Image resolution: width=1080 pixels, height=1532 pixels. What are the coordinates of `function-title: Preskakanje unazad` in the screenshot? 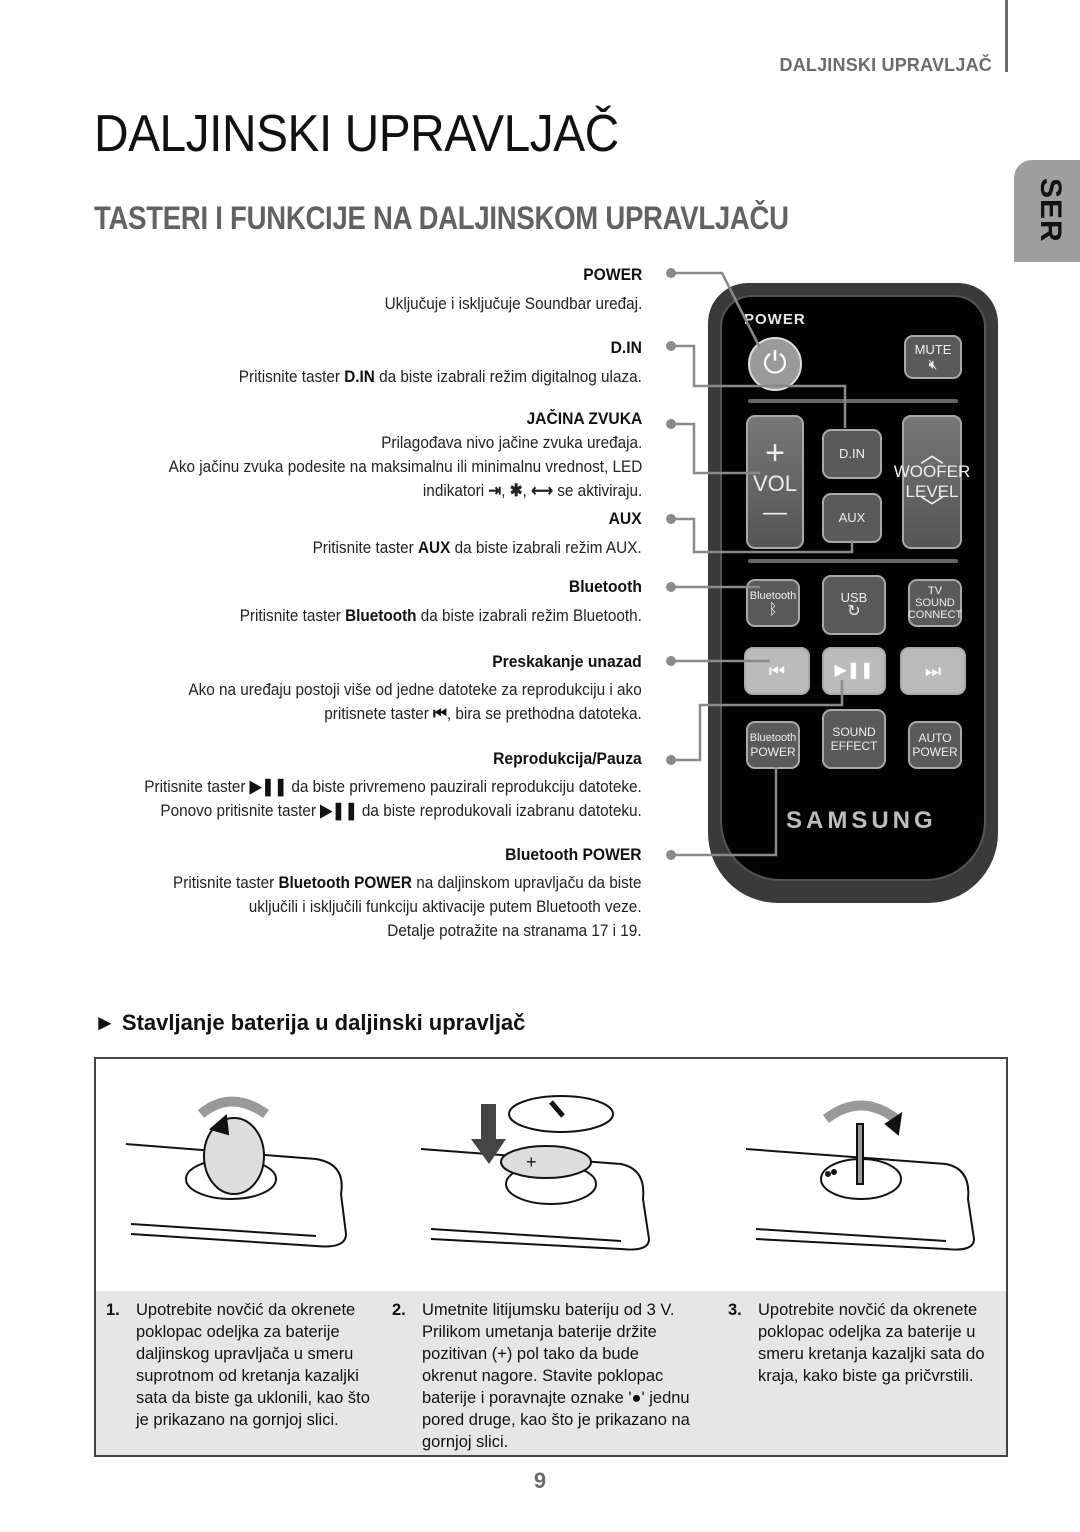 It's located at (567, 661).